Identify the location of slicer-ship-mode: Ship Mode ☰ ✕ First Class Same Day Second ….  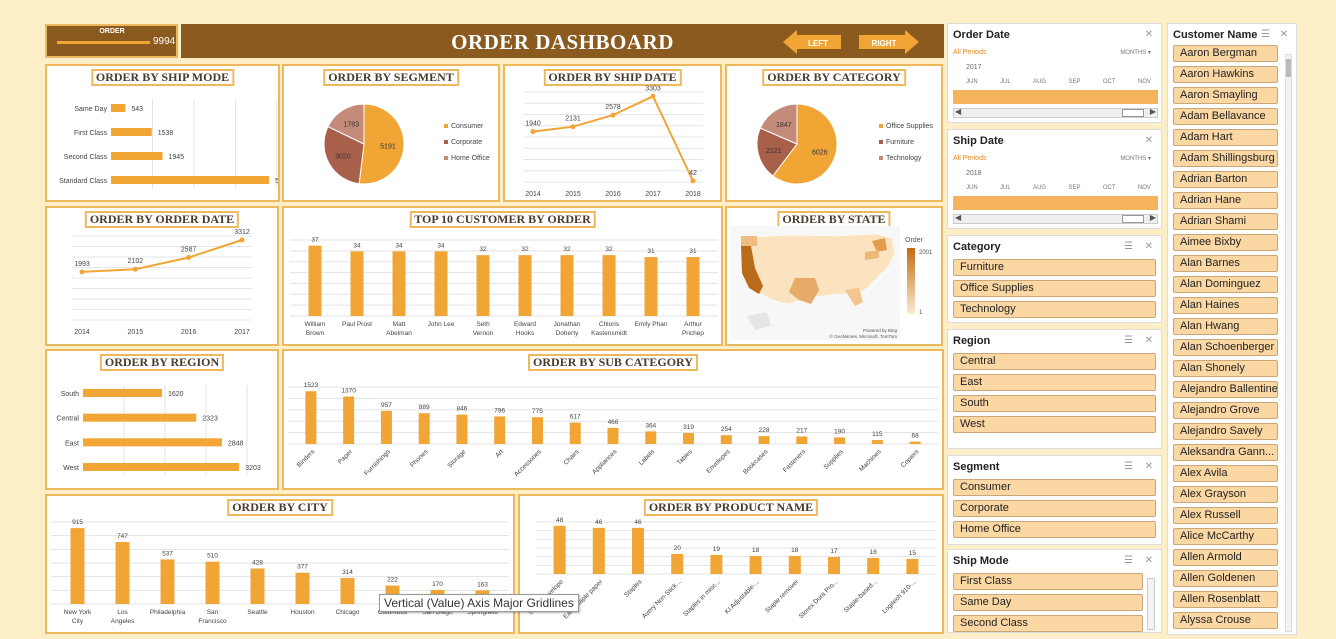
(1054, 591).